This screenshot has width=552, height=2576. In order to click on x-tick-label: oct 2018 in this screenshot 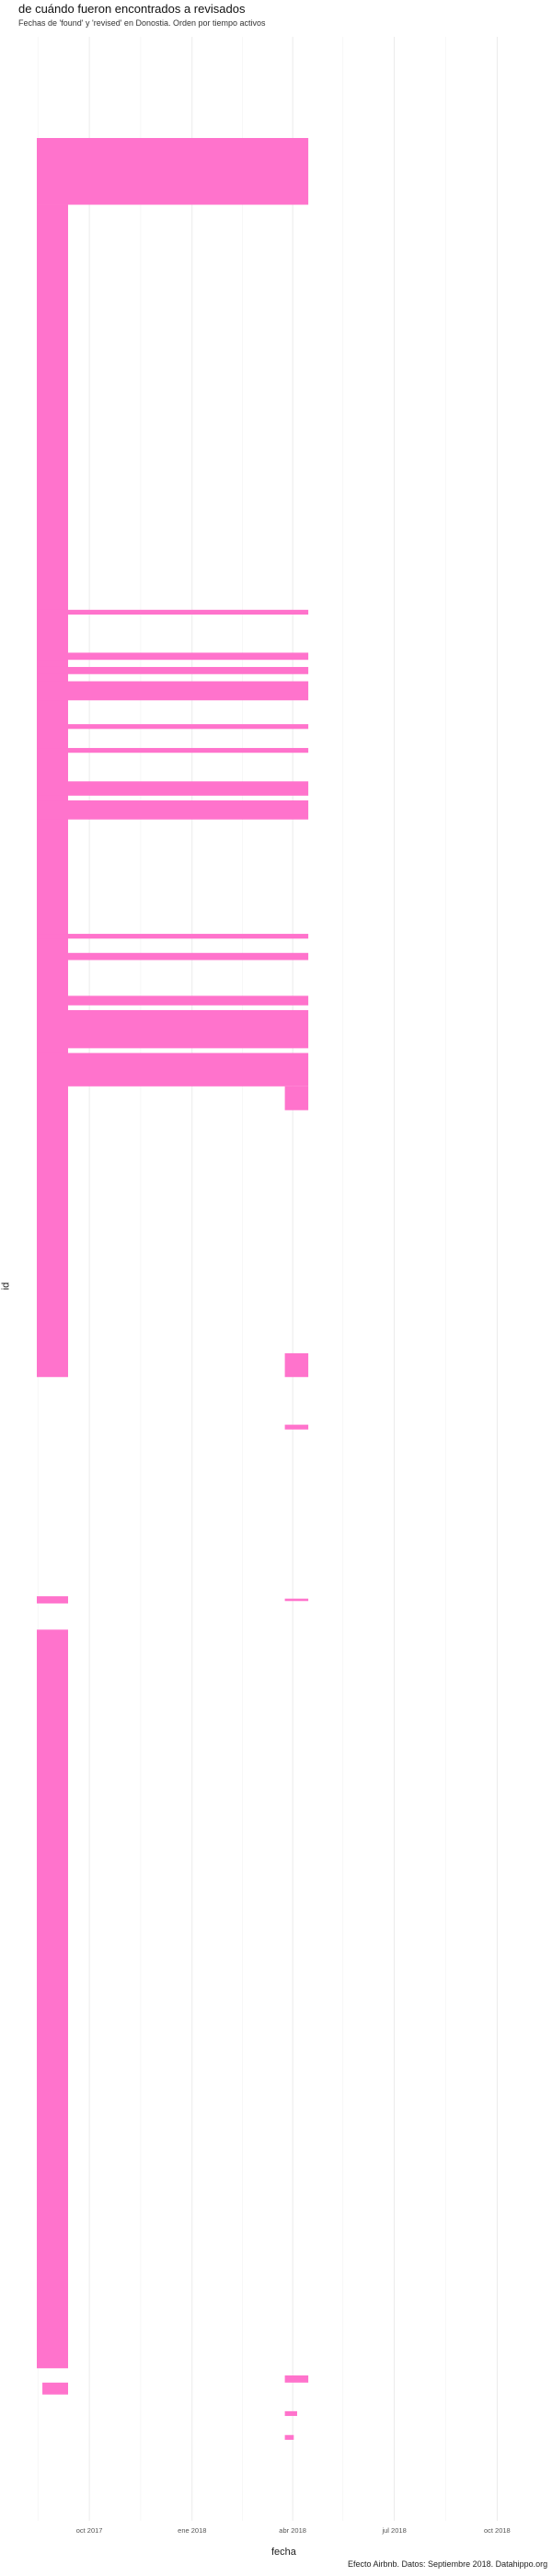, I will do `click(497, 2530)`.